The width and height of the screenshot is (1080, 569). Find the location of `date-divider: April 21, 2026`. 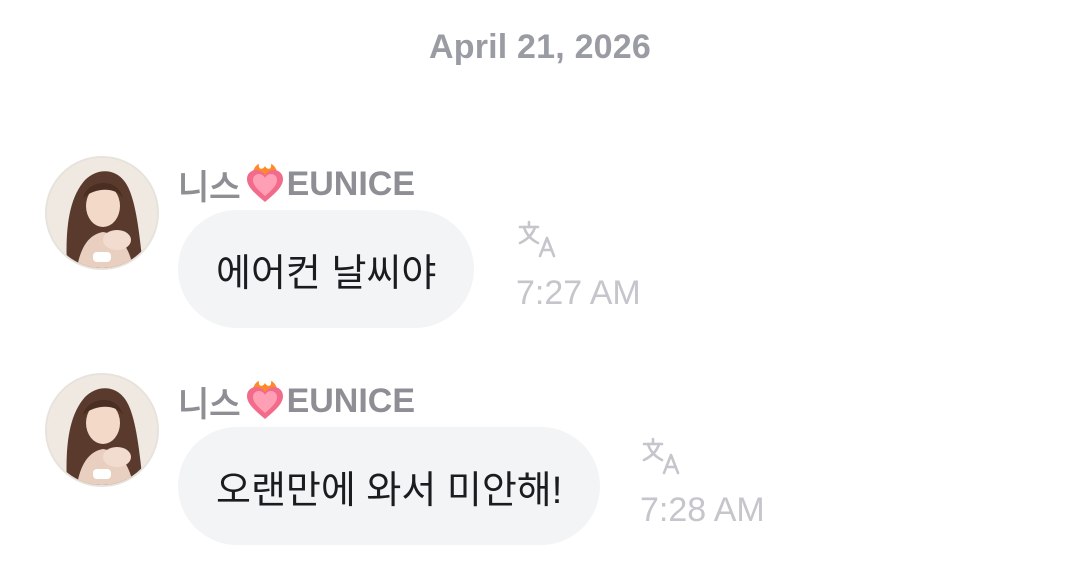

date-divider: April 21, 2026 is located at coordinates (540, 47).